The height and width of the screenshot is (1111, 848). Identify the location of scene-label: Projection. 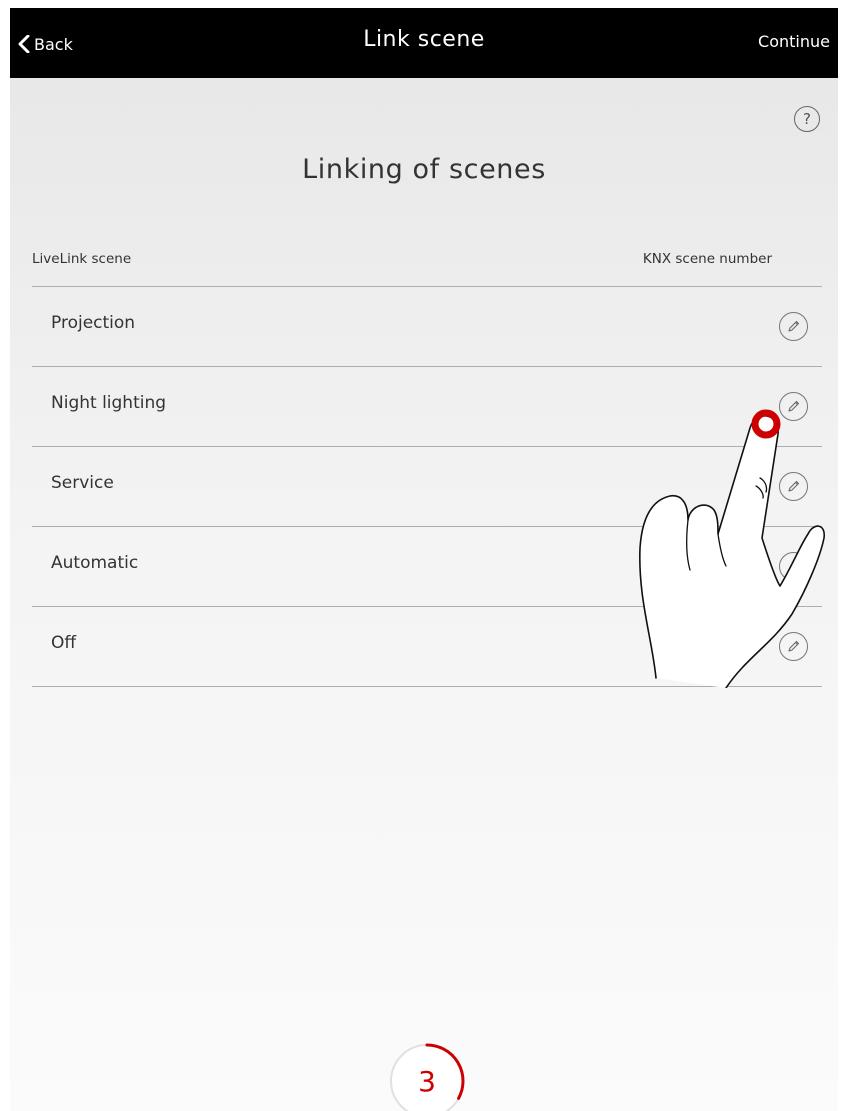
(93, 323).